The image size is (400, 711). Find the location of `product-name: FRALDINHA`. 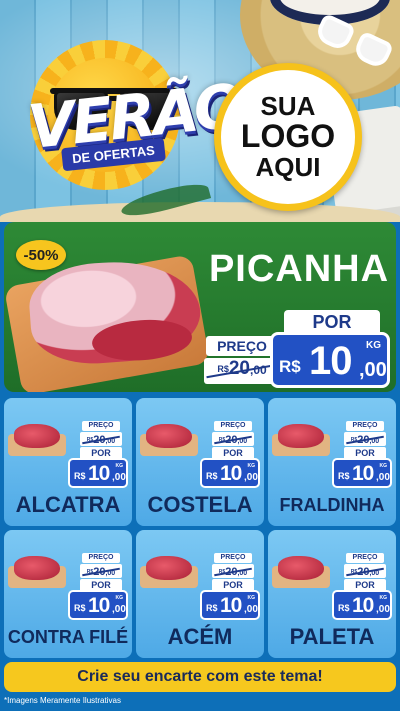

product-name: FRALDINHA is located at coordinates (332, 505).